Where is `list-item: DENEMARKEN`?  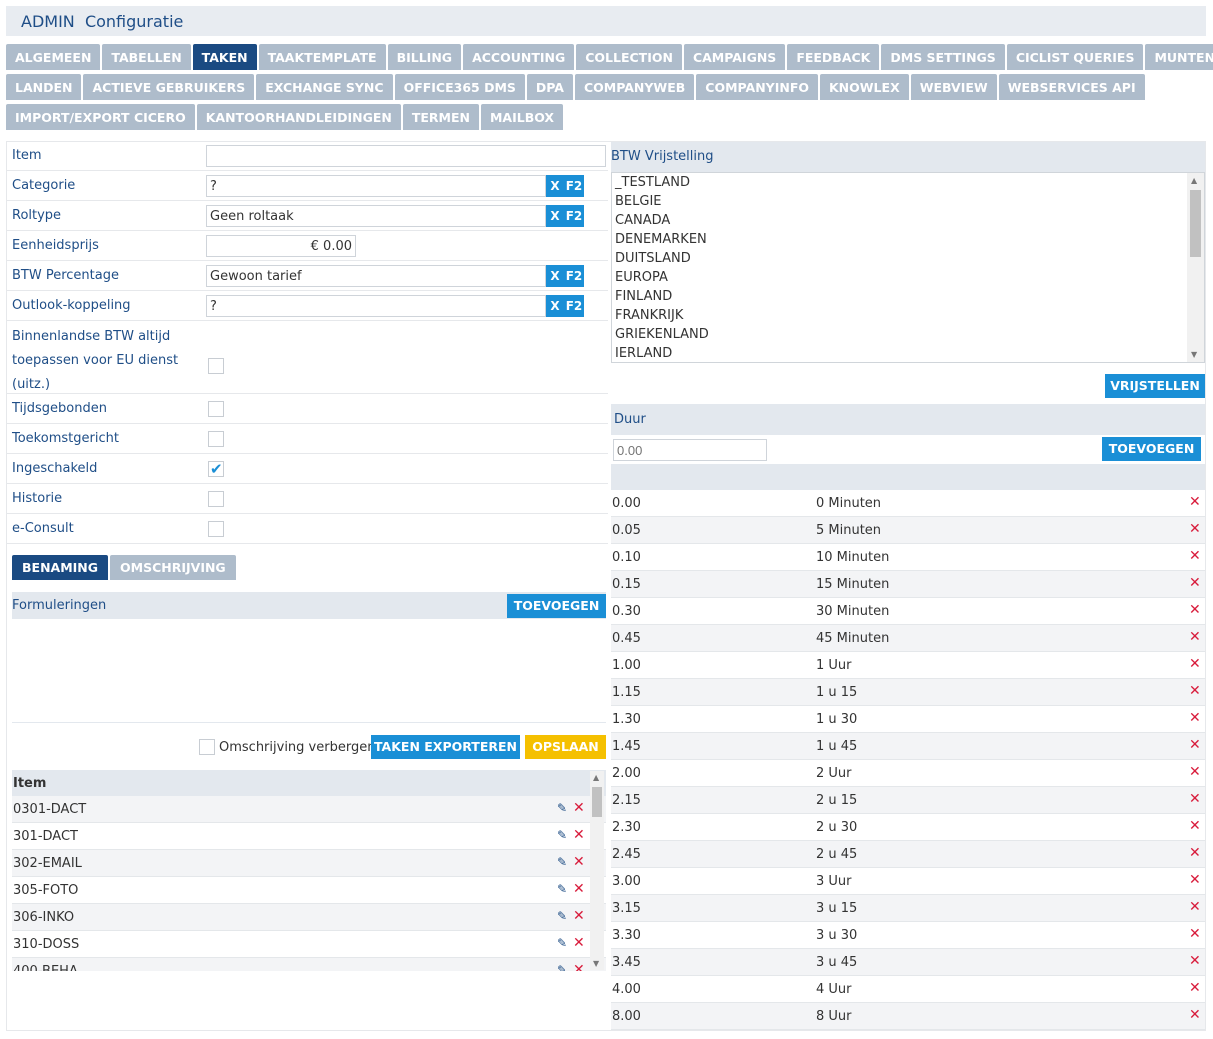
list-item: DENEMARKEN is located at coordinates (908, 239).